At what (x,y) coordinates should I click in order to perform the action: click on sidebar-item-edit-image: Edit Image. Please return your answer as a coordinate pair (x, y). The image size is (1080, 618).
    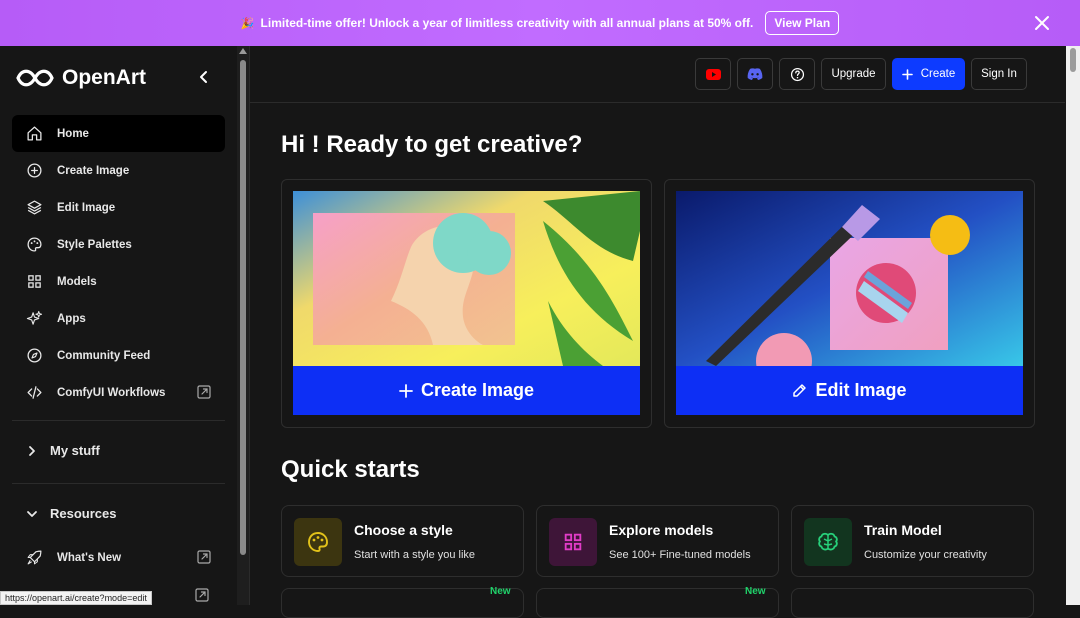
    Looking at the image, I should click on (118, 207).